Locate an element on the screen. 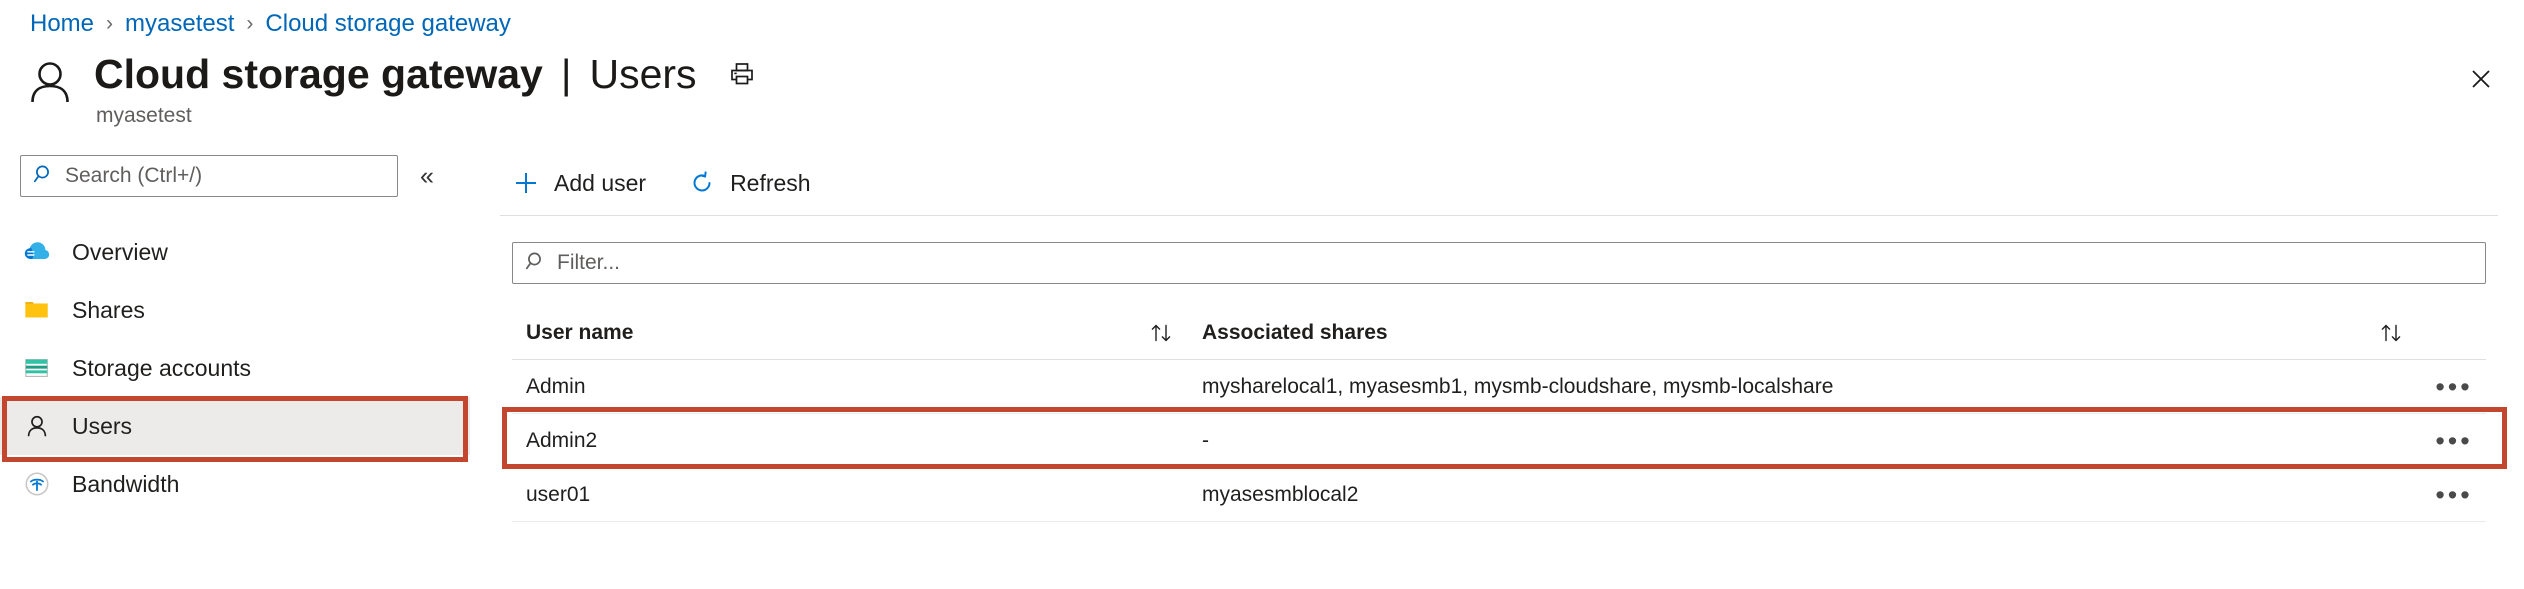 The image size is (2524, 589). sidebar-item-users: Users is located at coordinates (235, 426).